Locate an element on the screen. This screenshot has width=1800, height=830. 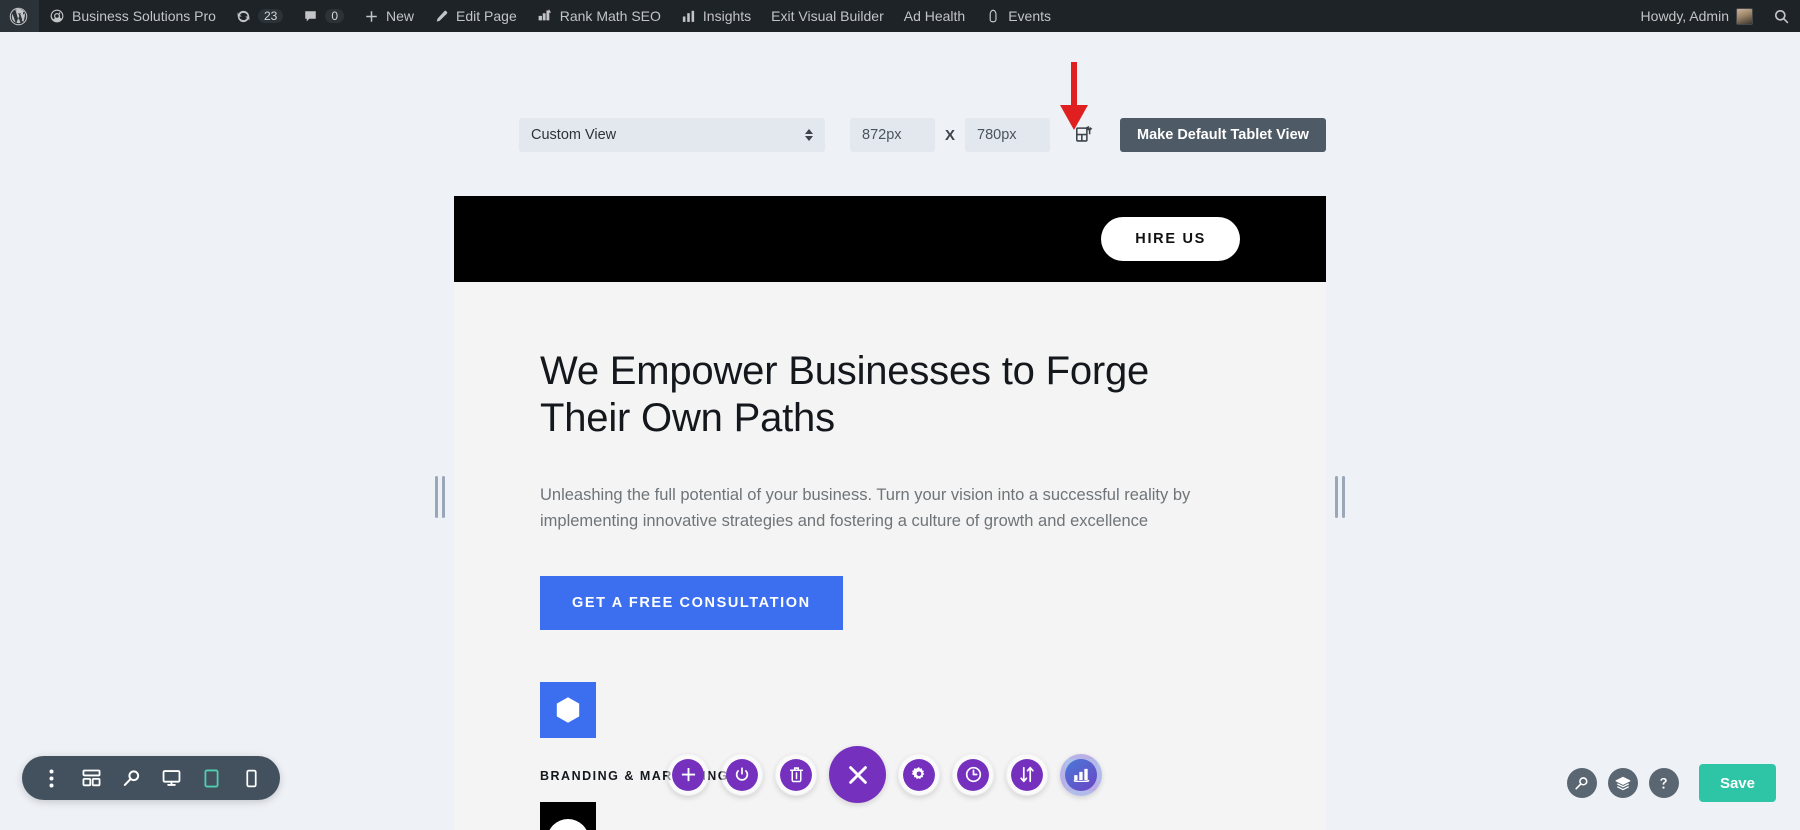
trash-icon is located at coordinates (796, 774).